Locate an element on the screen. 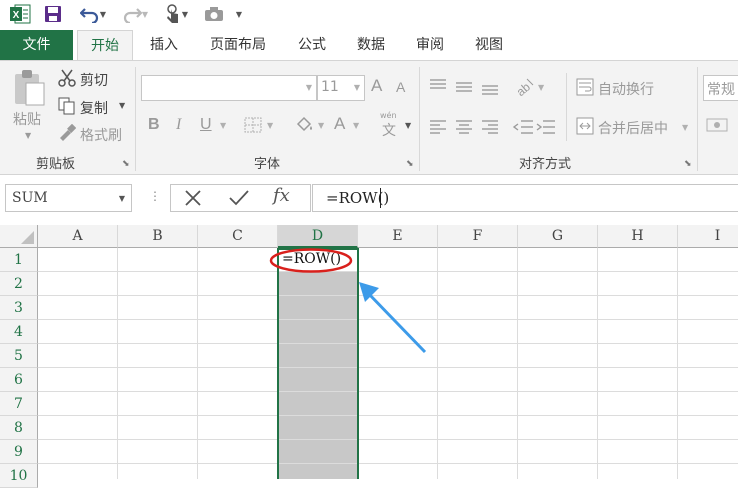 The height and width of the screenshot is (488, 738). row-header-7: 7 is located at coordinates (19, 404).